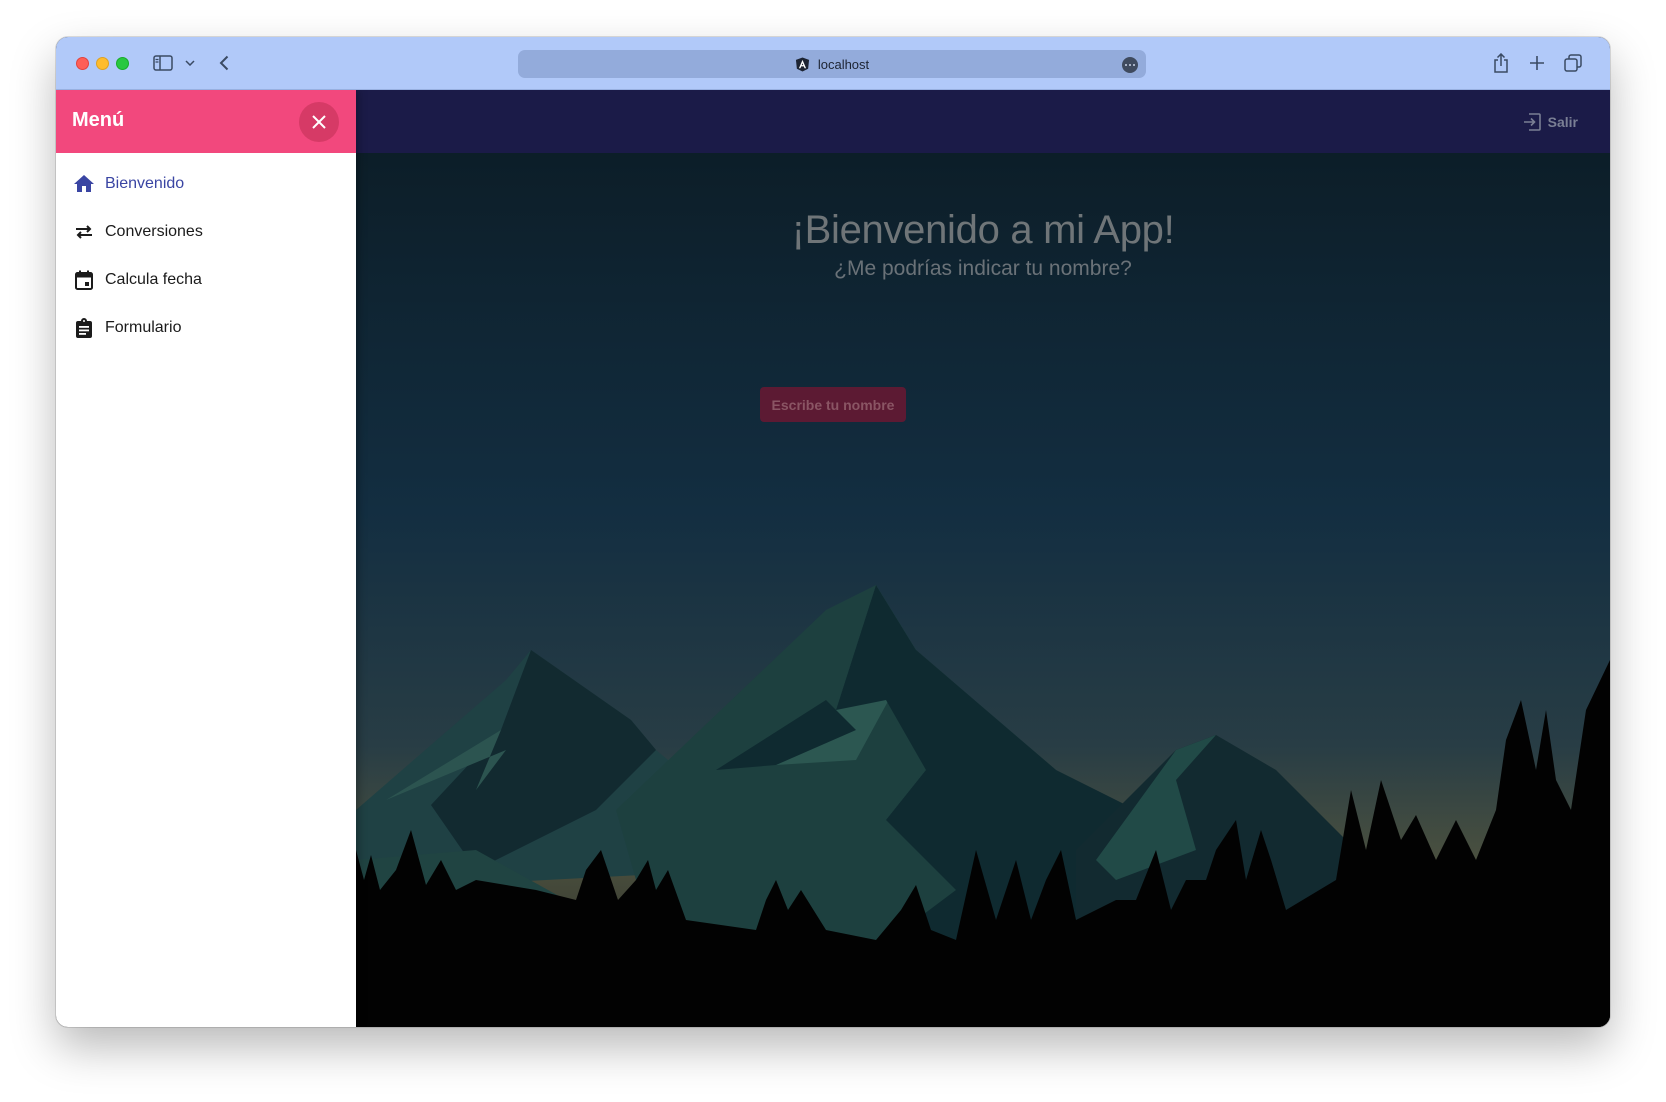 This screenshot has width=1666, height=1102. What do you see at coordinates (1562, 122) in the screenshot?
I see `logout-label: Salir` at bounding box center [1562, 122].